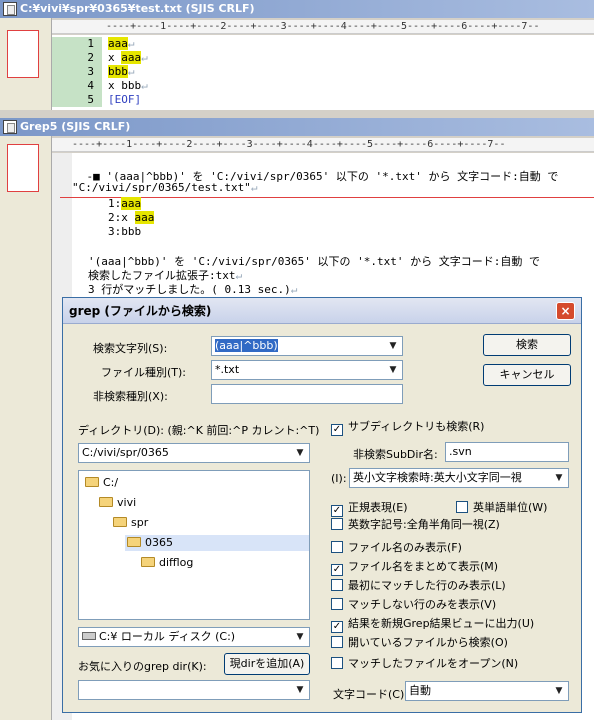 Image resolution: width=594 pixels, height=720 pixels. What do you see at coordinates (339, 478) in the screenshot?
I see `case-label: (I):` at bounding box center [339, 478].